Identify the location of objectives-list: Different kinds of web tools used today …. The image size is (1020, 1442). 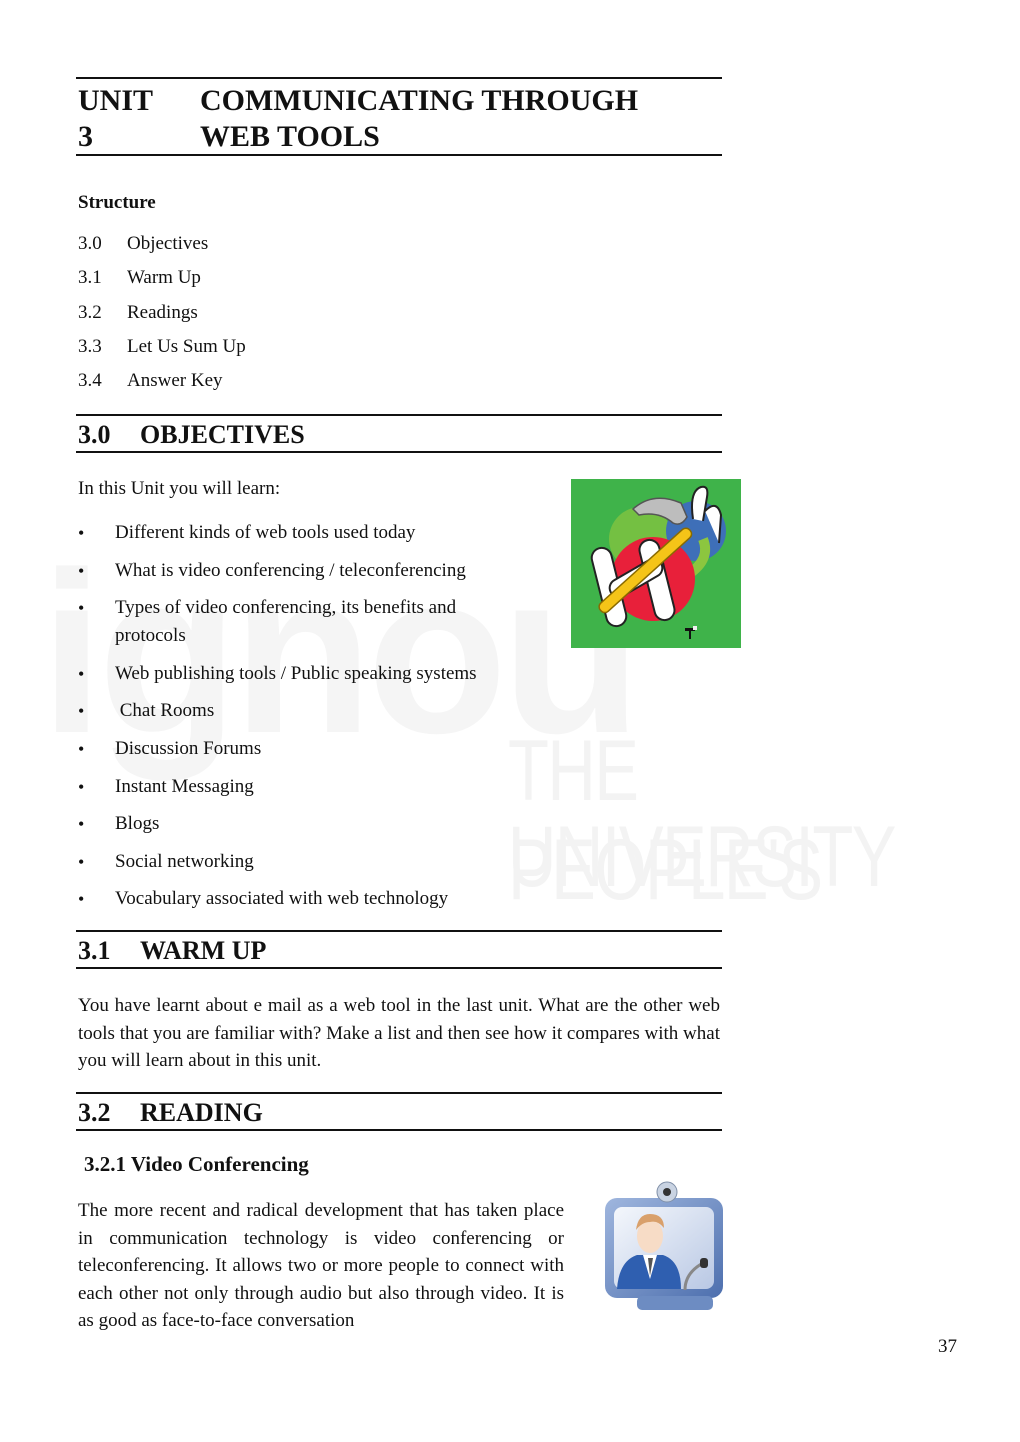
(306, 721).